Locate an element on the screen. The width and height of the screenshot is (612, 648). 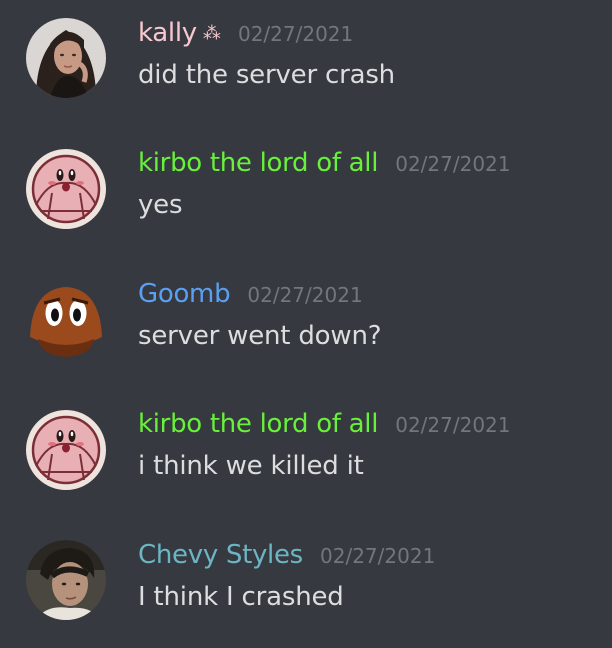
message-text: server went down? is located at coordinates (260, 336).